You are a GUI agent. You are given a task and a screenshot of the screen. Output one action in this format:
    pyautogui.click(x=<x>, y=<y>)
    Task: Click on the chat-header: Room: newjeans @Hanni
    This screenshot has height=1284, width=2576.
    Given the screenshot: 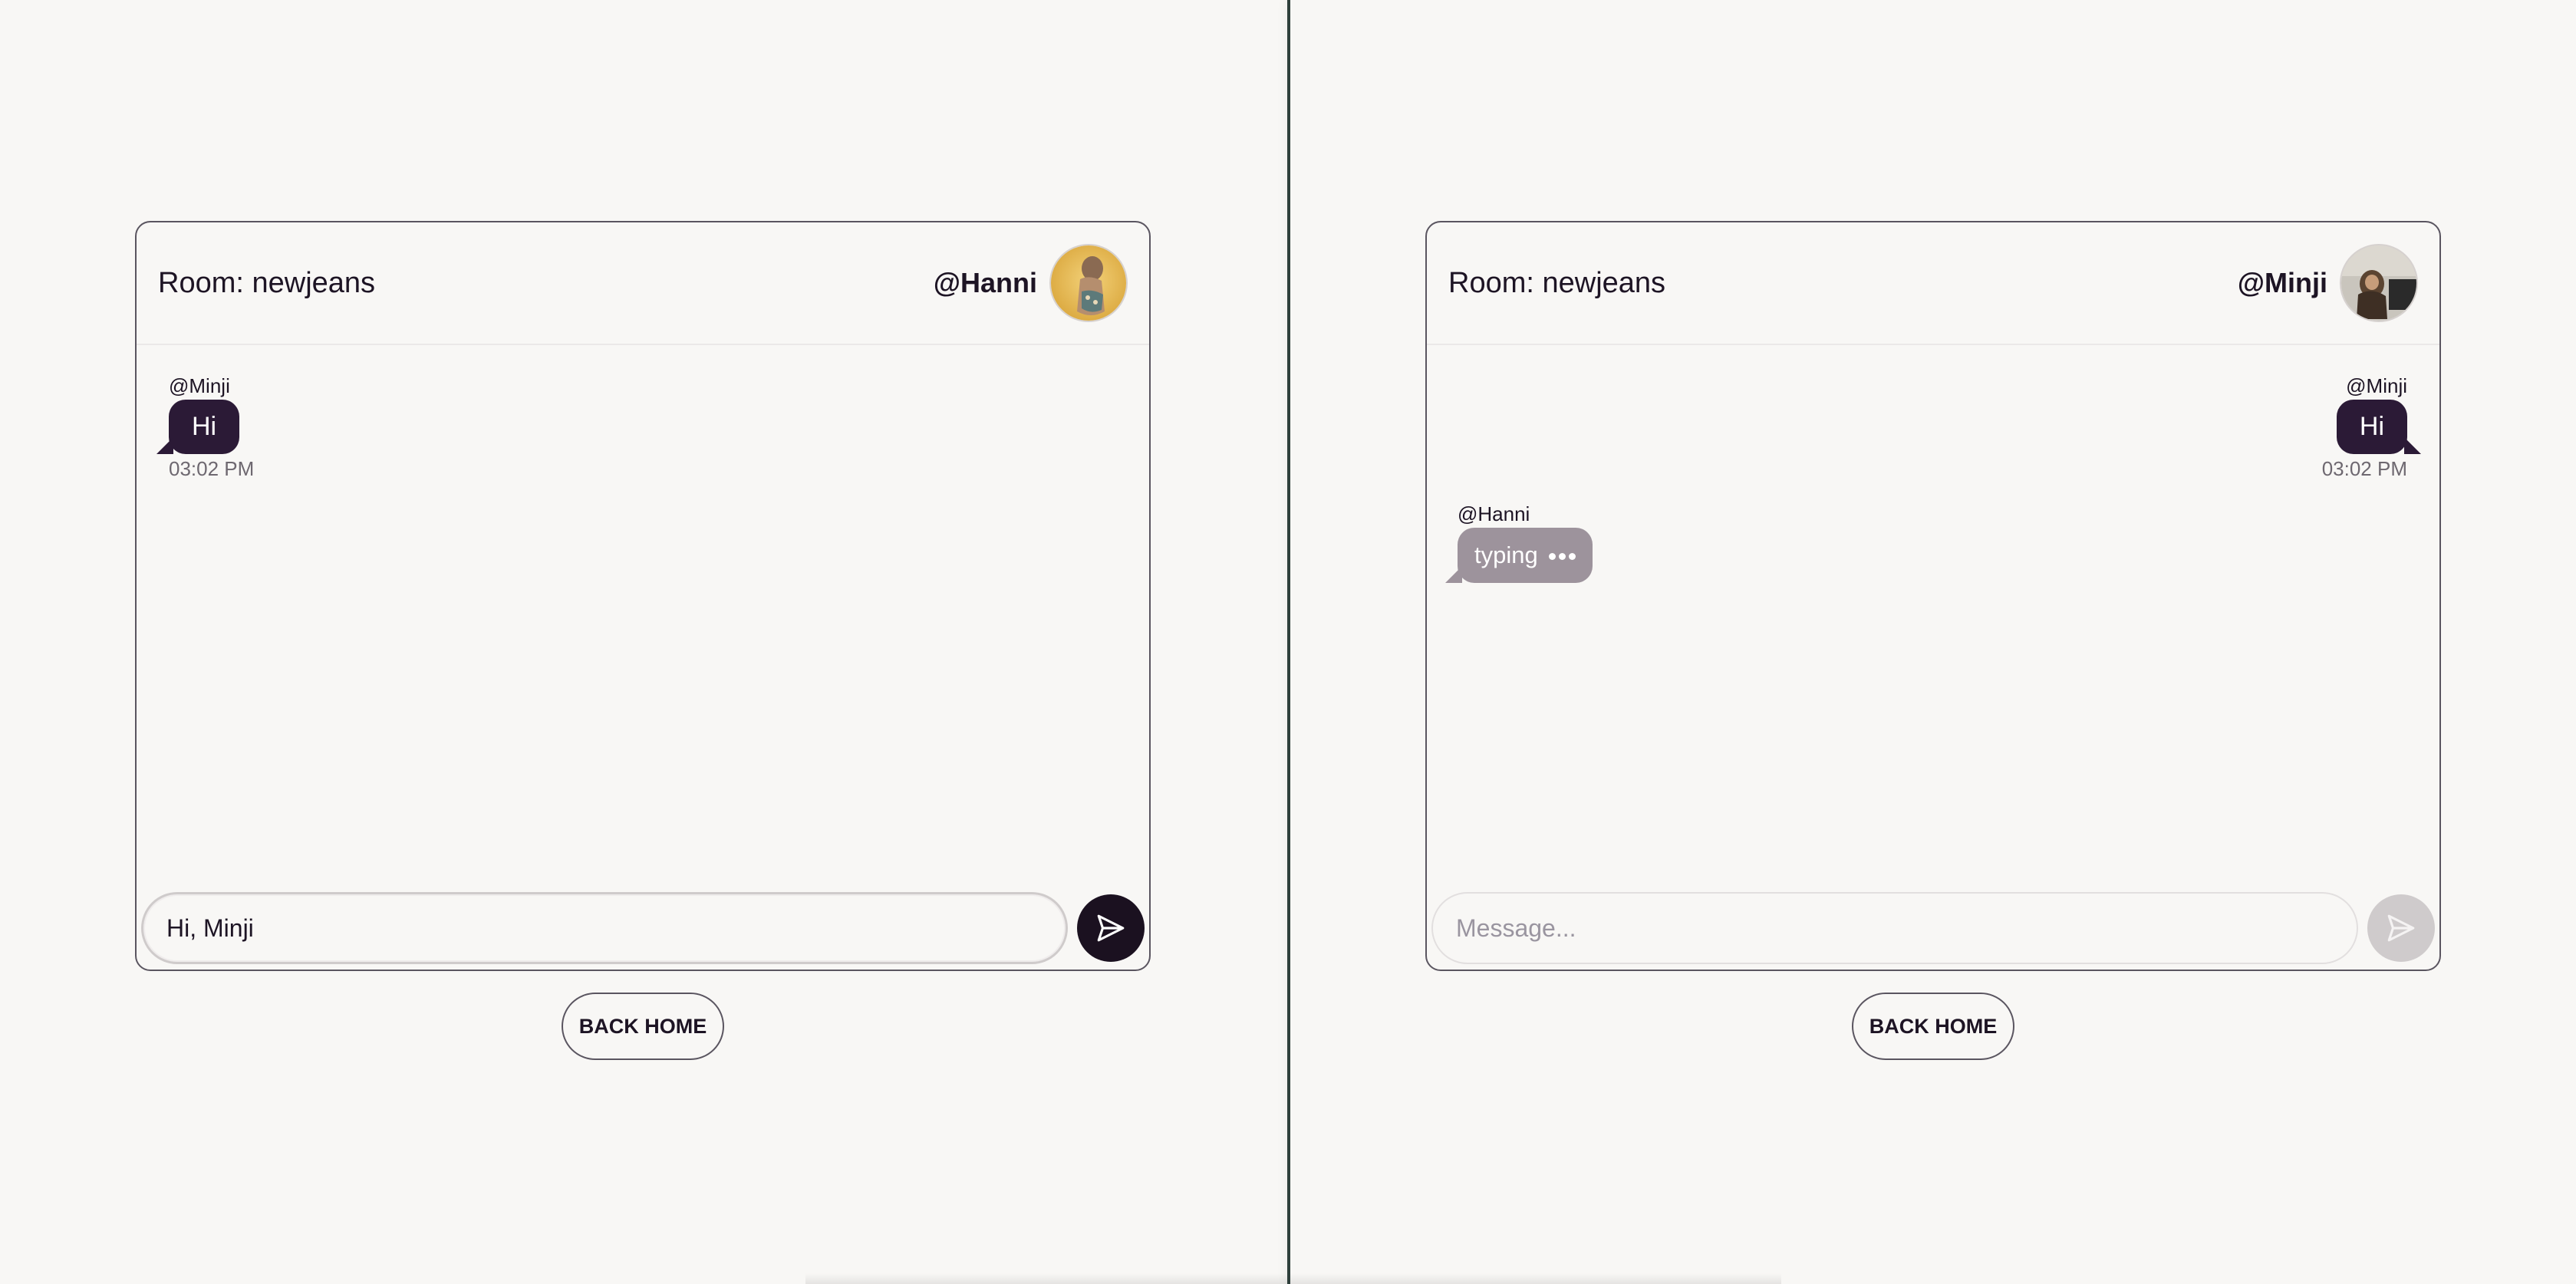 What is the action you would take?
    pyautogui.click(x=643, y=283)
    